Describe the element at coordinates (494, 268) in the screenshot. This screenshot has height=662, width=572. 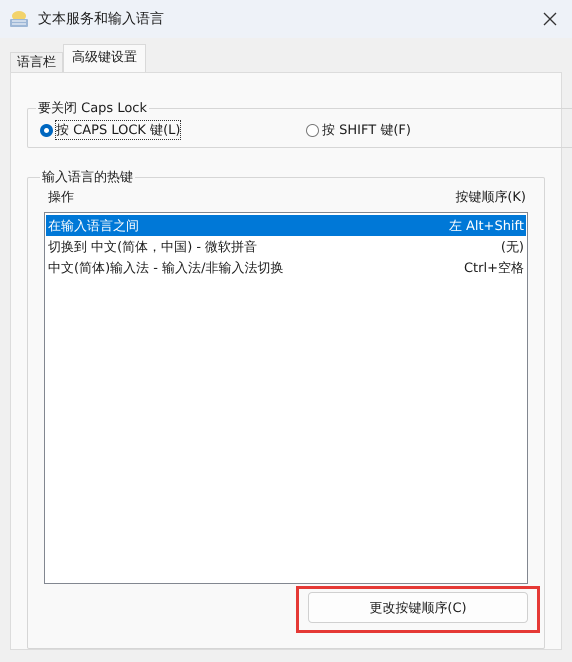
I see `keys-text: Ctrl+空格` at that location.